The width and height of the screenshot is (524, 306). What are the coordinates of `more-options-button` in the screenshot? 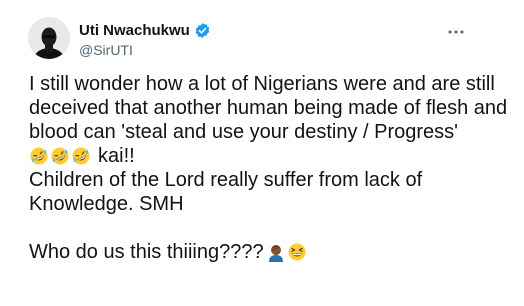 It's located at (456, 32).